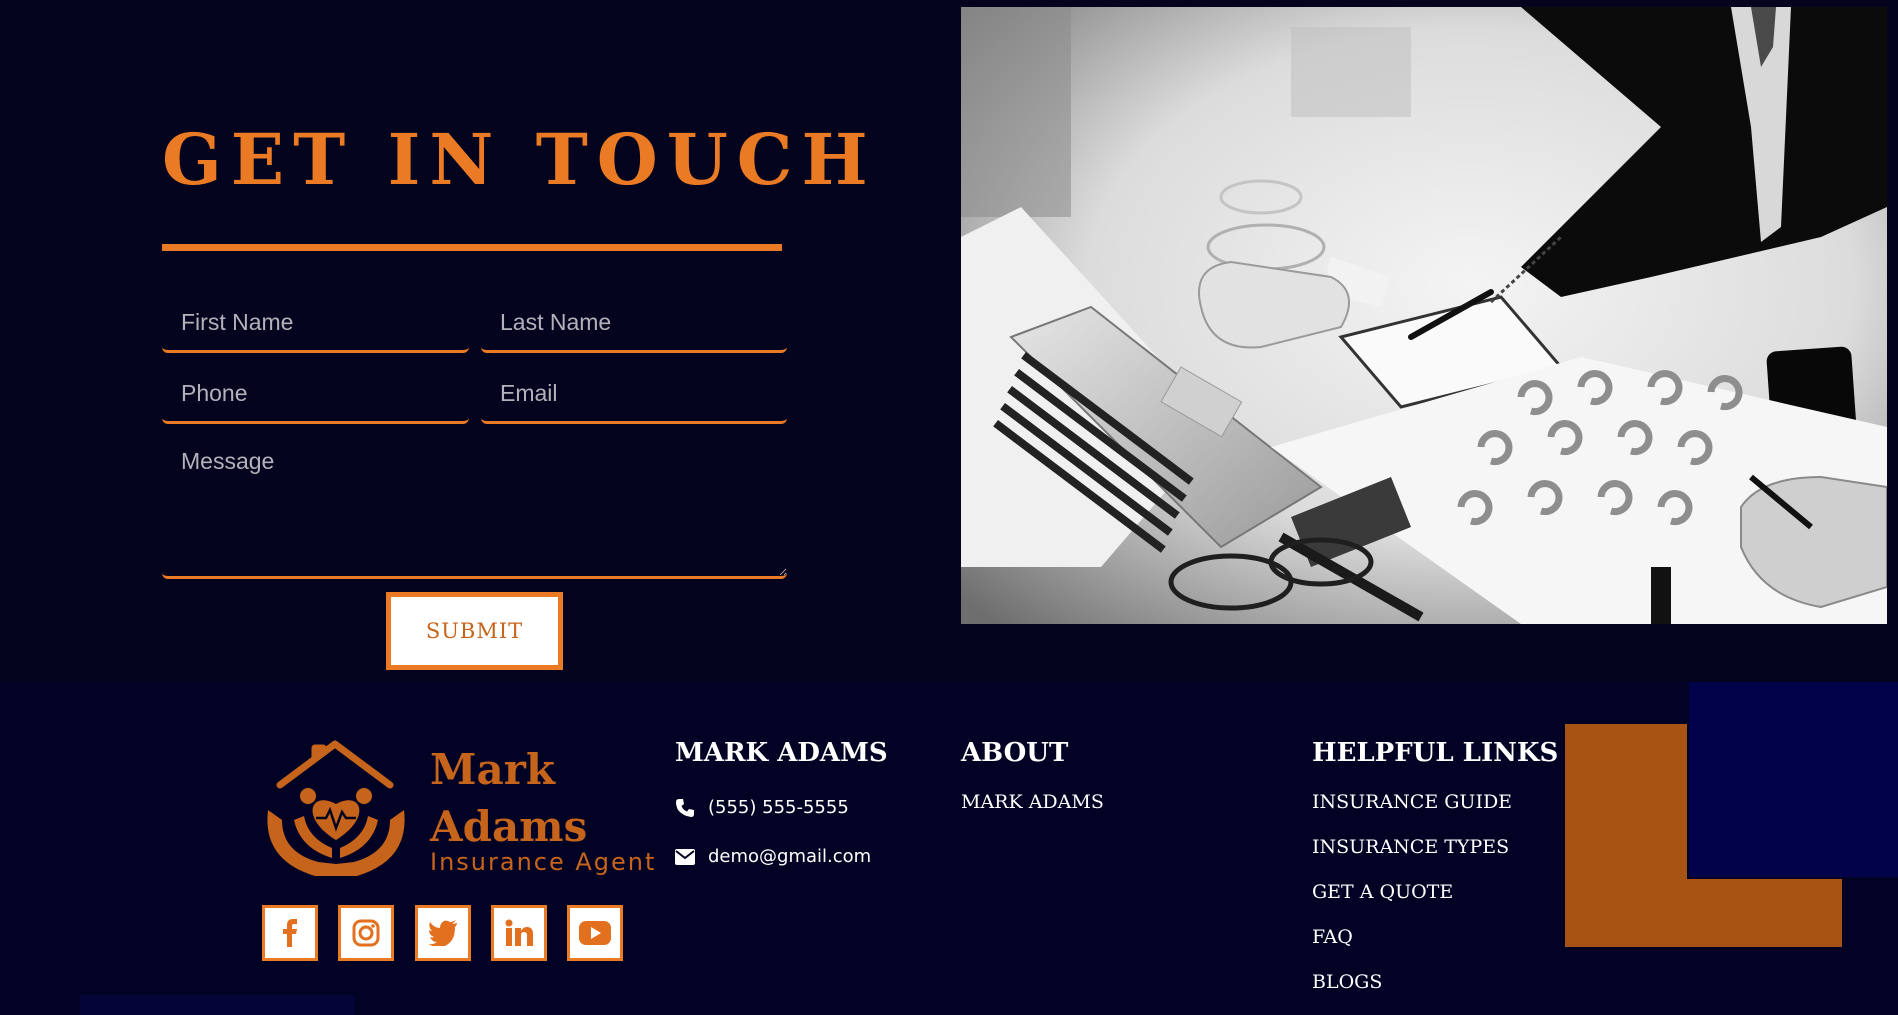  I want to click on phone-row: (555) 555-5555, so click(762, 807).